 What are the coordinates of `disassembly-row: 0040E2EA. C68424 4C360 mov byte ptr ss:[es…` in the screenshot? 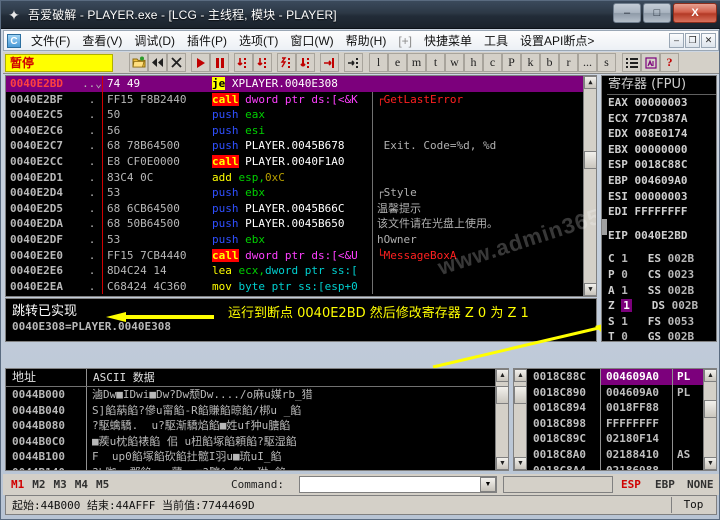 It's located at (301, 286).